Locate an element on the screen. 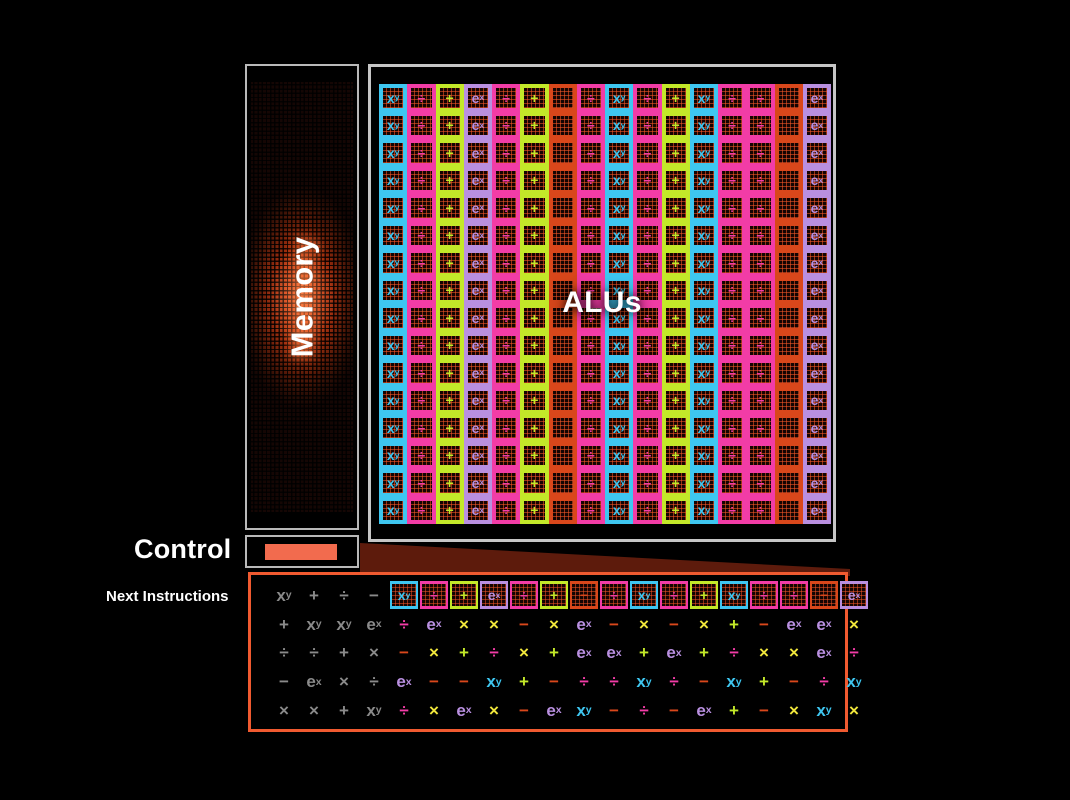 The image size is (1070, 800). dispatched-instruction-cell: ÷ is located at coordinates (764, 595).